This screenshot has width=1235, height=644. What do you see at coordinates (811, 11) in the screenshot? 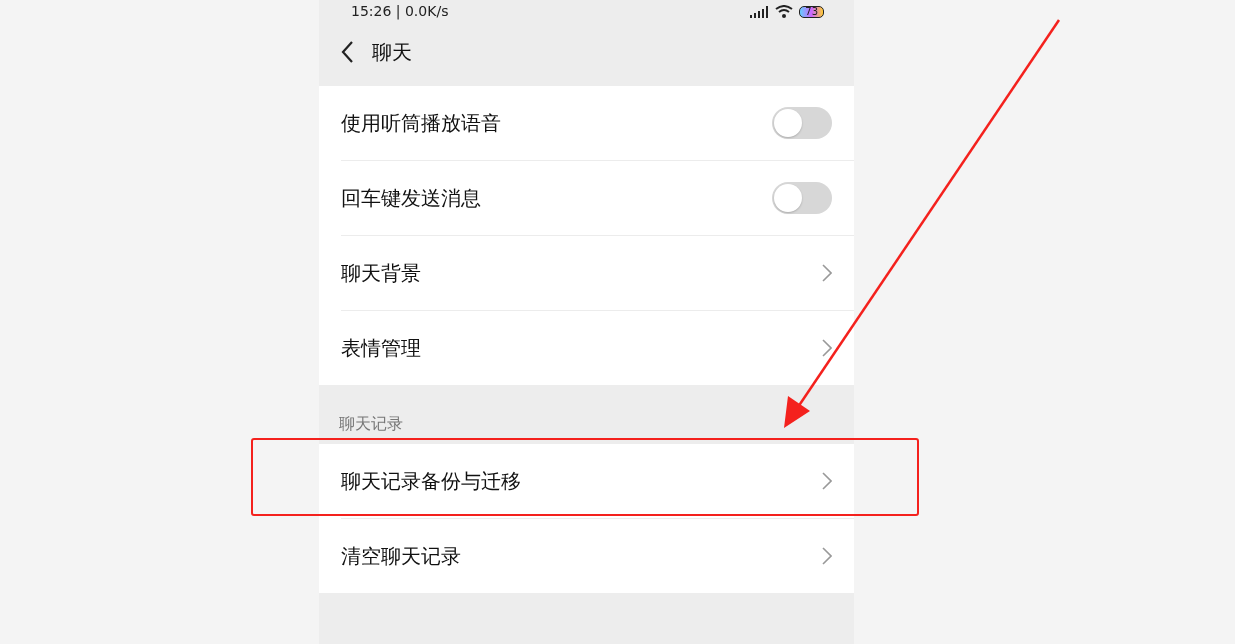
I see `battery-indicator: 73` at bounding box center [811, 11].